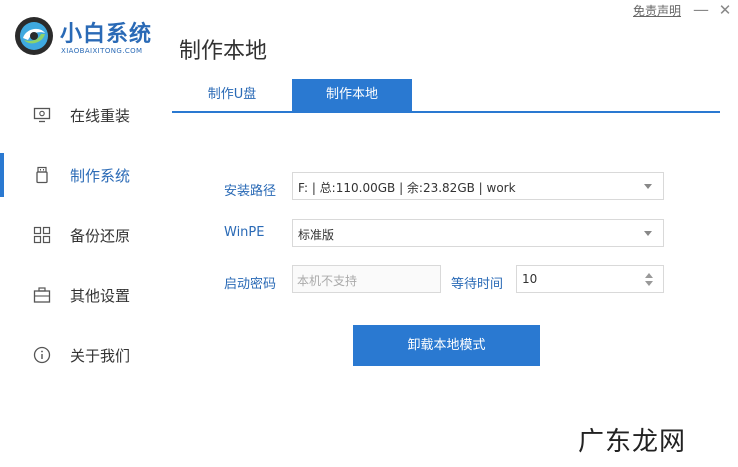 This screenshot has width=738, height=467. What do you see at coordinates (100, 116) in the screenshot?
I see `sidebar-item-label: 在线重装` at bounding box center [100, 116].